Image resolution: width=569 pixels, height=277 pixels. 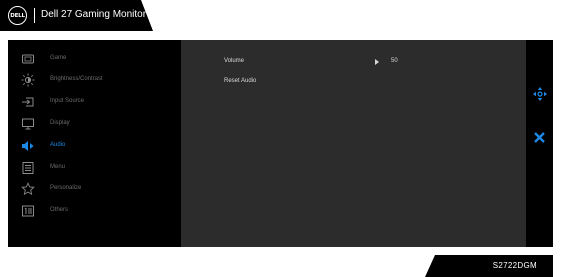 What do you see at coordinates (58, 58) in the screenshot?
I see `menu-item-label: Game` at bounding box center [58, 58].